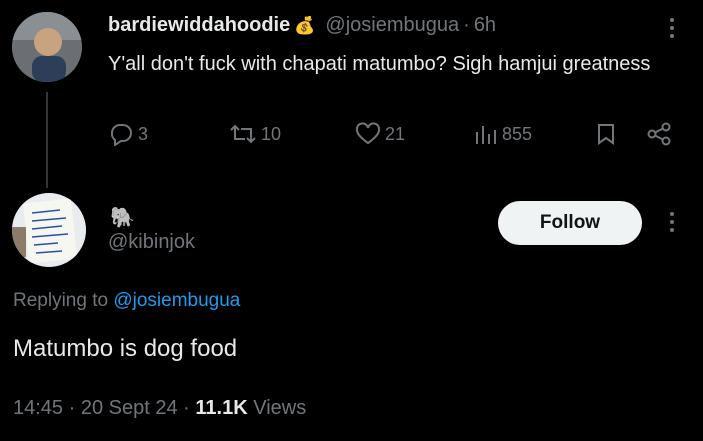 This screenshot has width=703, height=441. I want to click on avatar-image, so click(47, 47).